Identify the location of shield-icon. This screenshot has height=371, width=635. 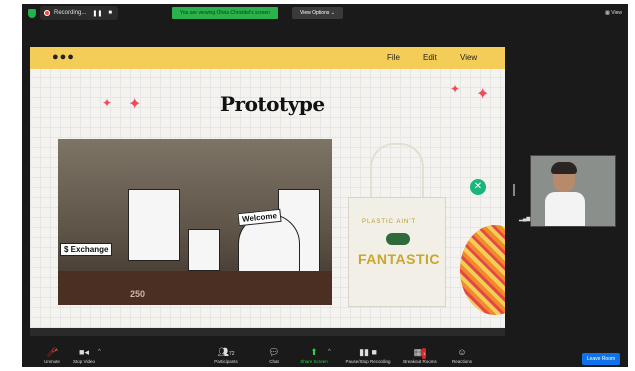
(32, 13).